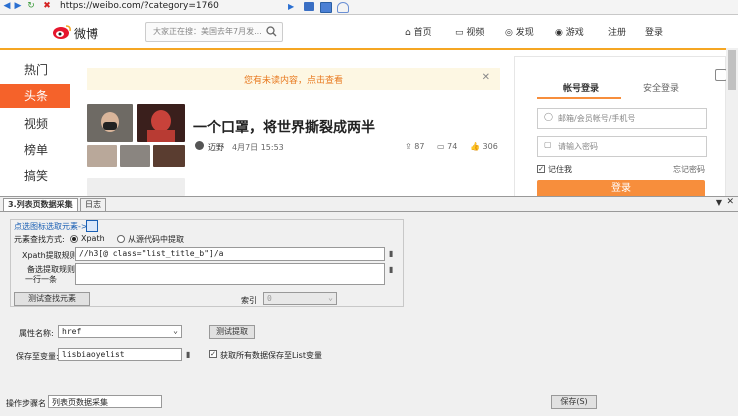 The image size is (738, 416). Describe the element at coordinates (249, 300) in the screenshot. I see `index-label: 索引` at that location.